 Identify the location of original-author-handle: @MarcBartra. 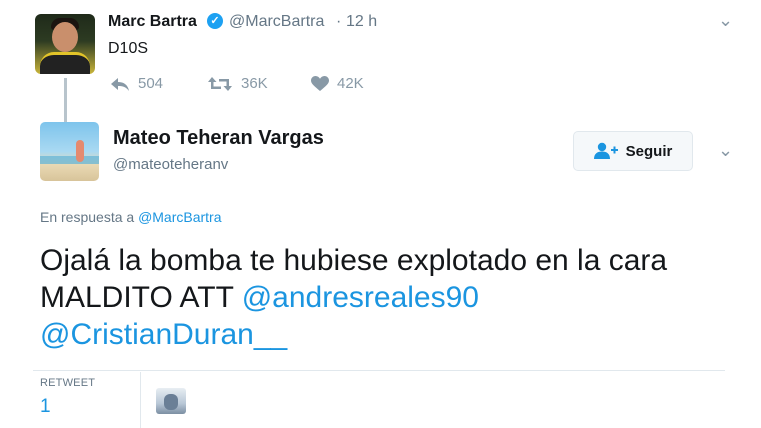
(276, 22).